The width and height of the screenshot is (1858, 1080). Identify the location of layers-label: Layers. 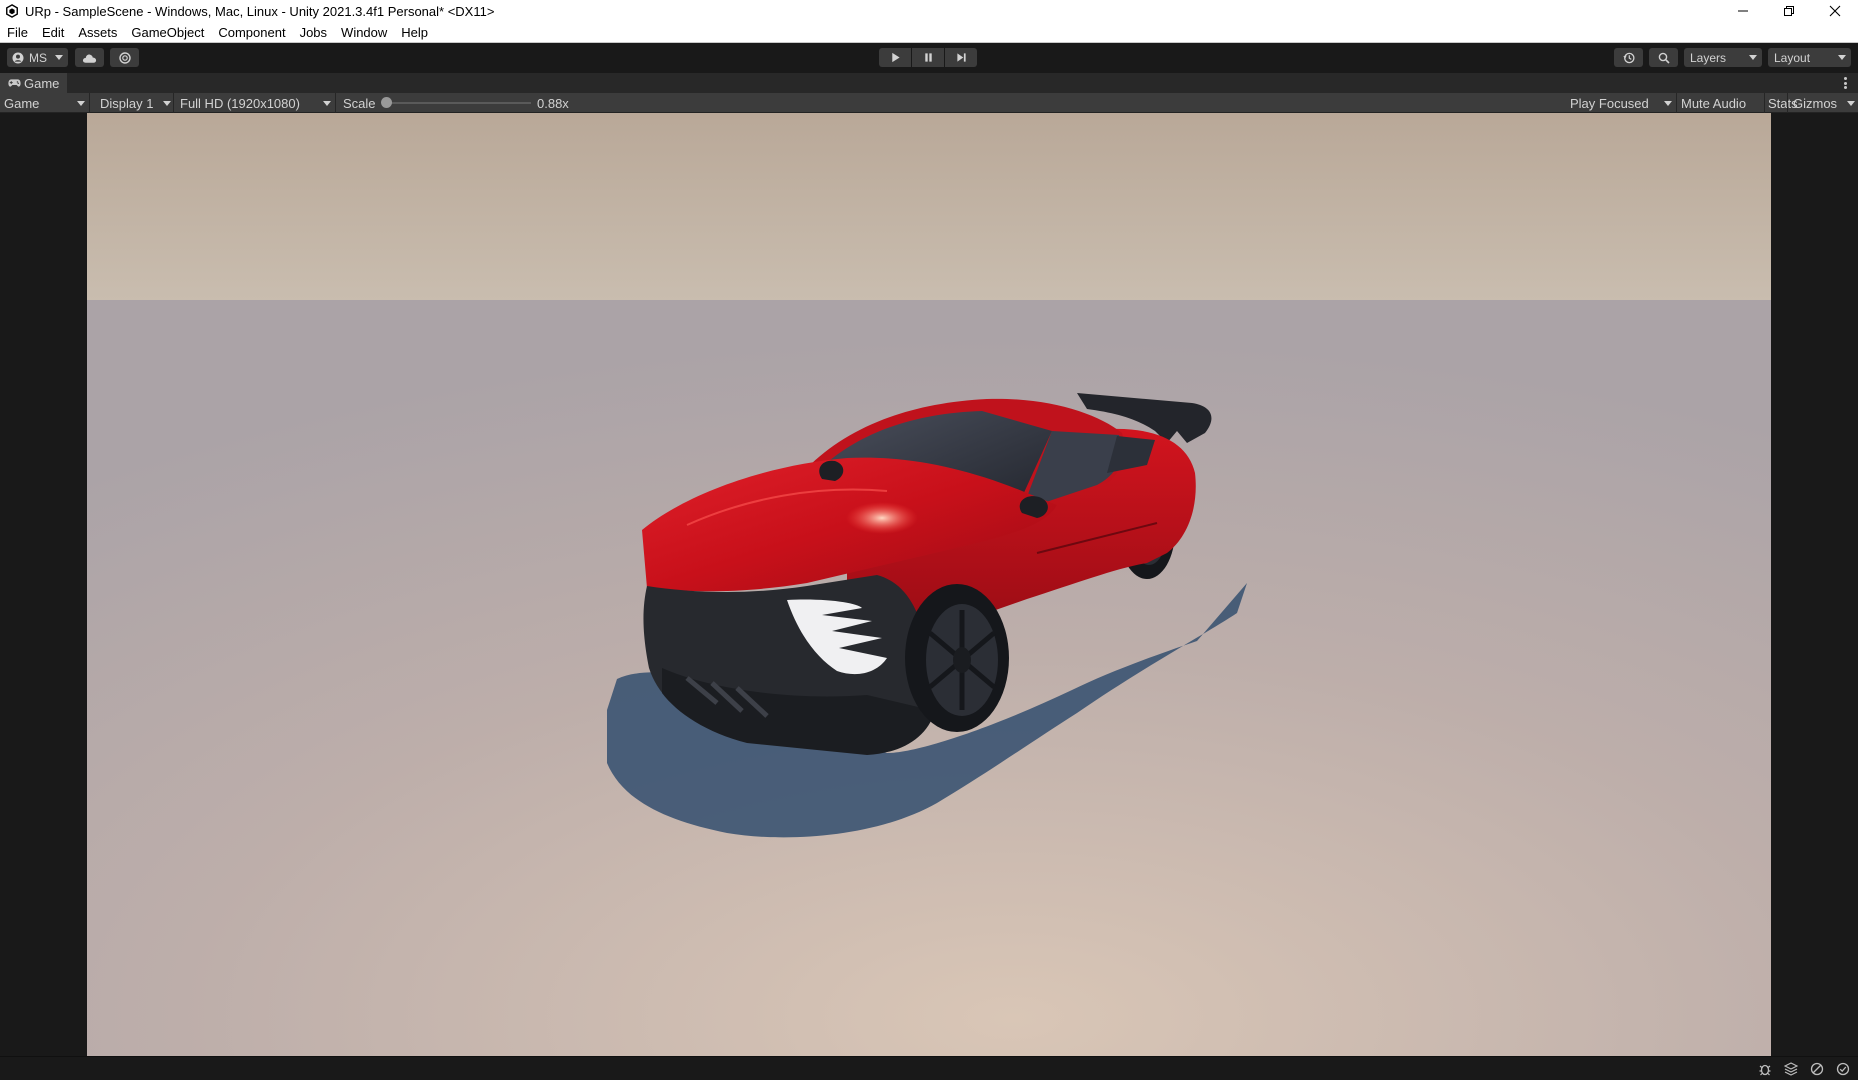
(1708, 57).